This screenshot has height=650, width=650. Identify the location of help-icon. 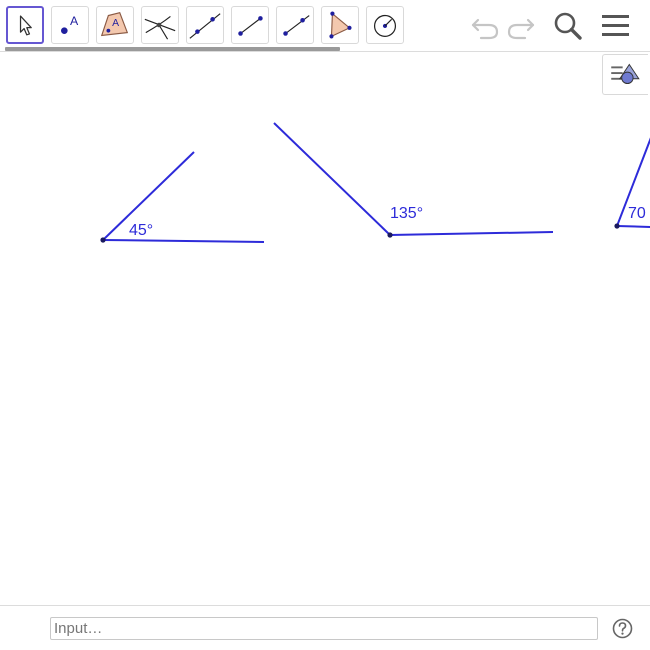
(622, 628).